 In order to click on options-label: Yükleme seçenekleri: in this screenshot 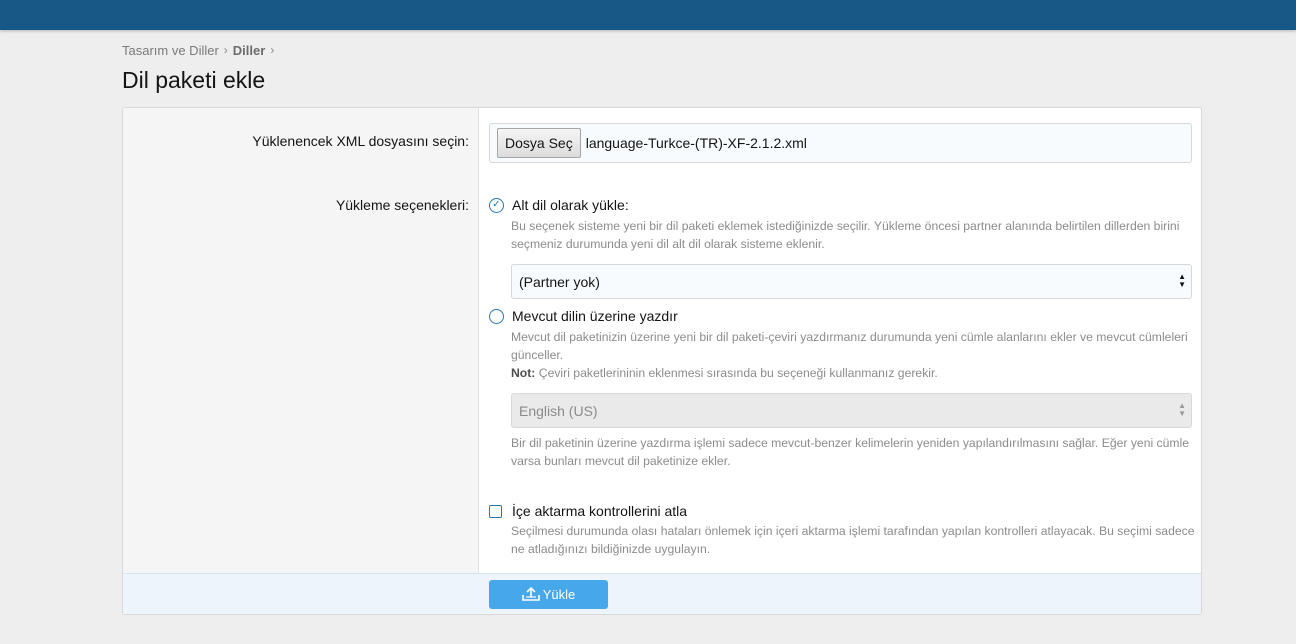, I will do `click(402, 205)`.